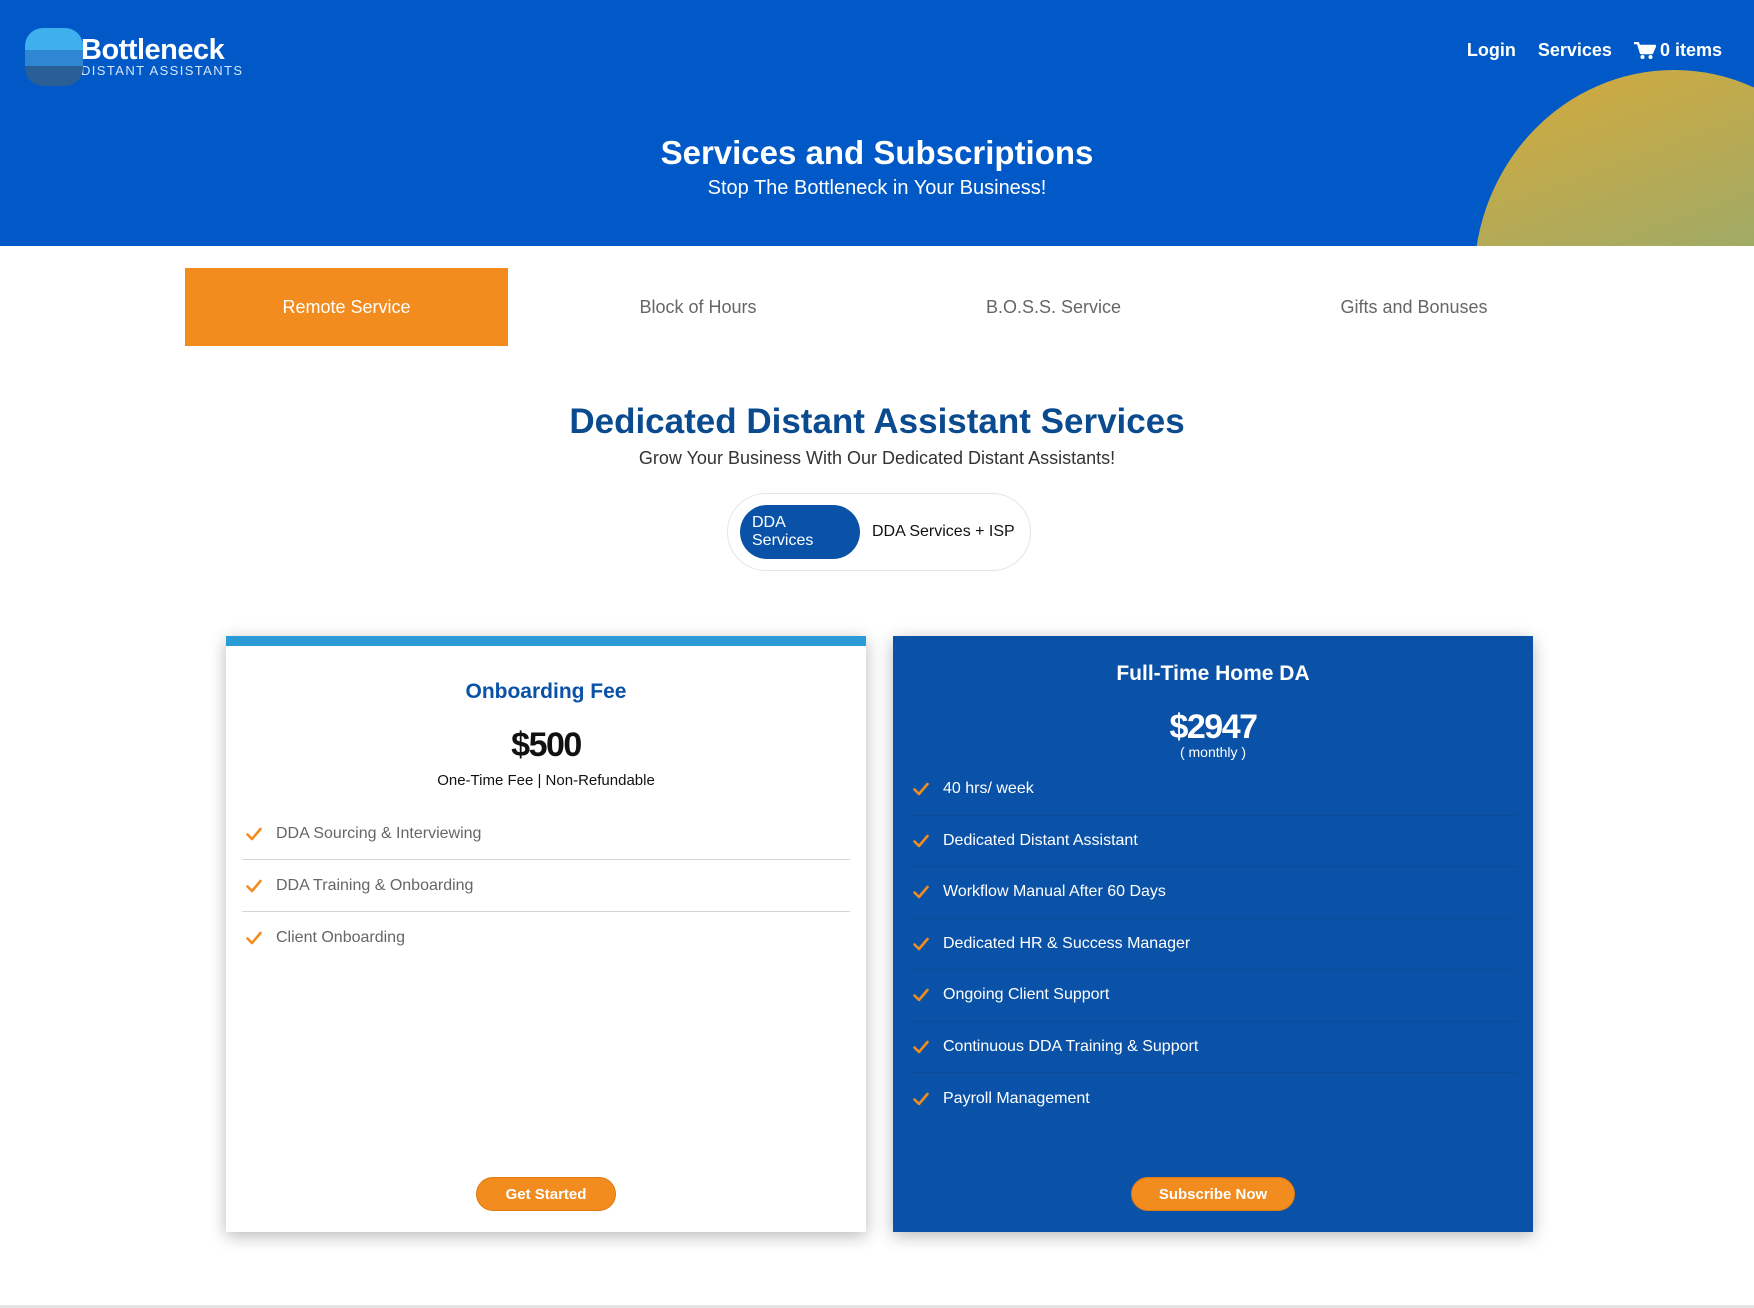  Describe the element at coordinates (1213, 790) in the screenshot. I see `list-item: 40 hrs/ week` at that location.